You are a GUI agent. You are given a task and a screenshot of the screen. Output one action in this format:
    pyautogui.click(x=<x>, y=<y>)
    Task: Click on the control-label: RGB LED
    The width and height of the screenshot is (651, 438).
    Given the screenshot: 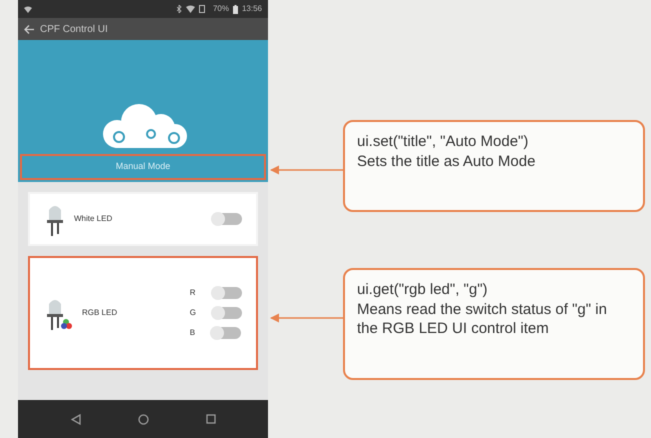 What is the action you would take?
    pyautogui.click(x=100, y=313)
    